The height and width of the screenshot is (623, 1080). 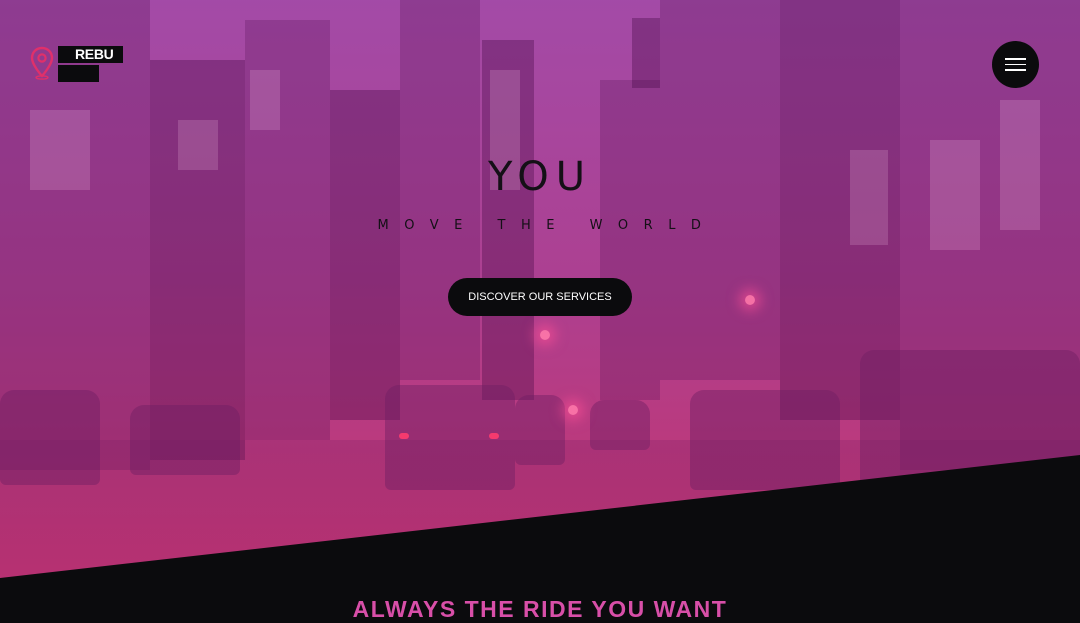 What do you see at coordinates (540, 297) in the screenshot?
I see `discover-services-button: DISCOVER OUR SERVICES` at bounding box center [540, 297].